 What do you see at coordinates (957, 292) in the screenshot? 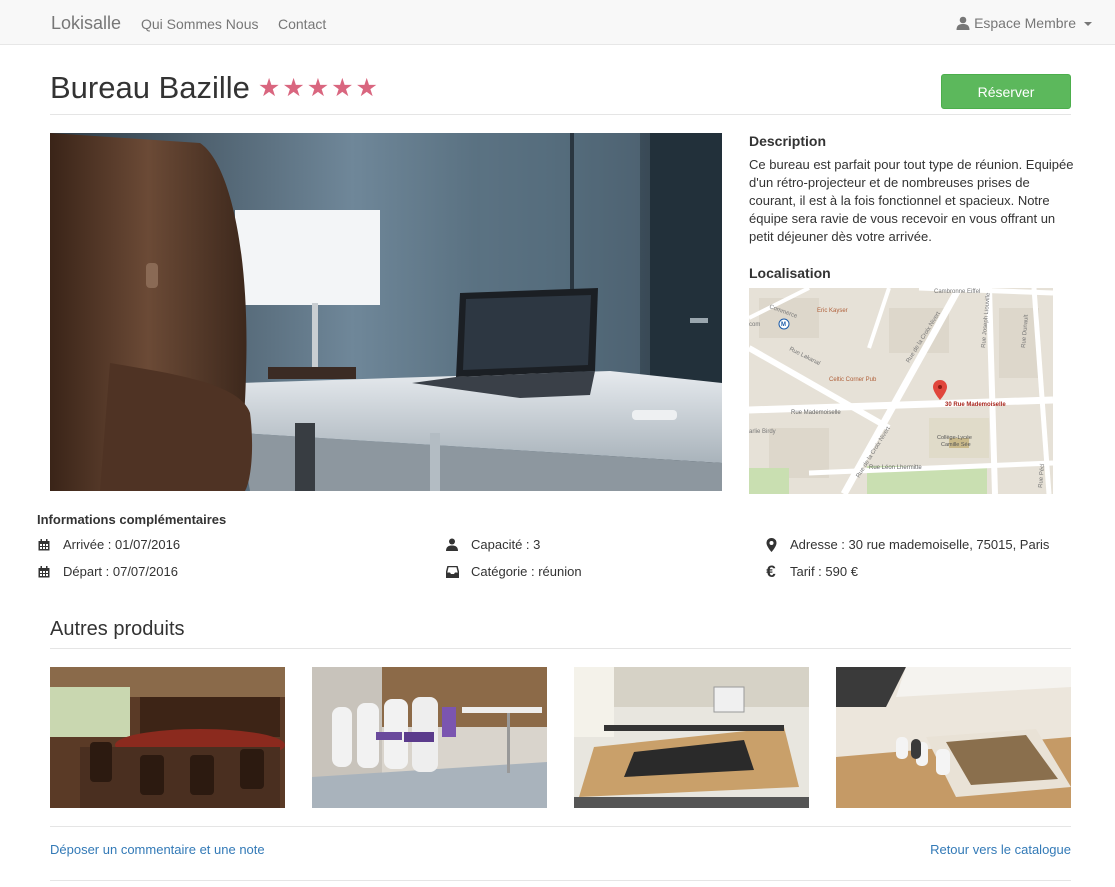
I see `map-label: Cambronne Eiffel` at bounding box center [957, 292].